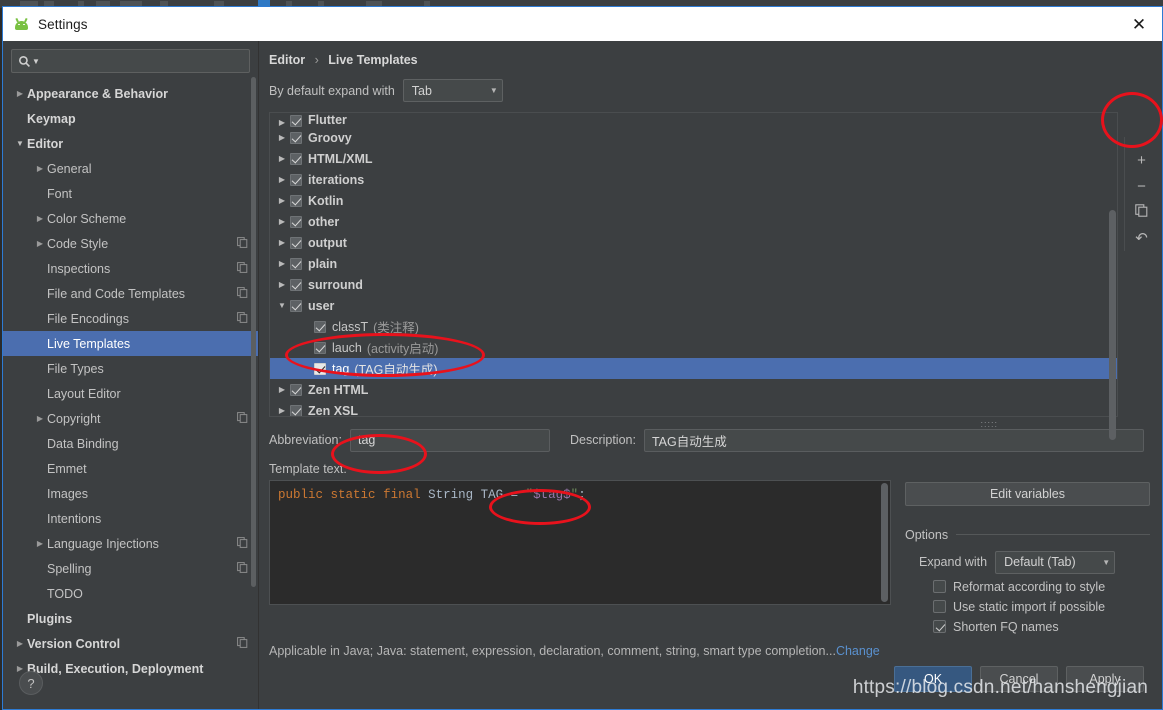 Image resolution: width=1163 pixels, height=710 pixels. Describe the element at coordinates (989, 424) in the screenshot. I see `splitter-handle: :::::` at that location.